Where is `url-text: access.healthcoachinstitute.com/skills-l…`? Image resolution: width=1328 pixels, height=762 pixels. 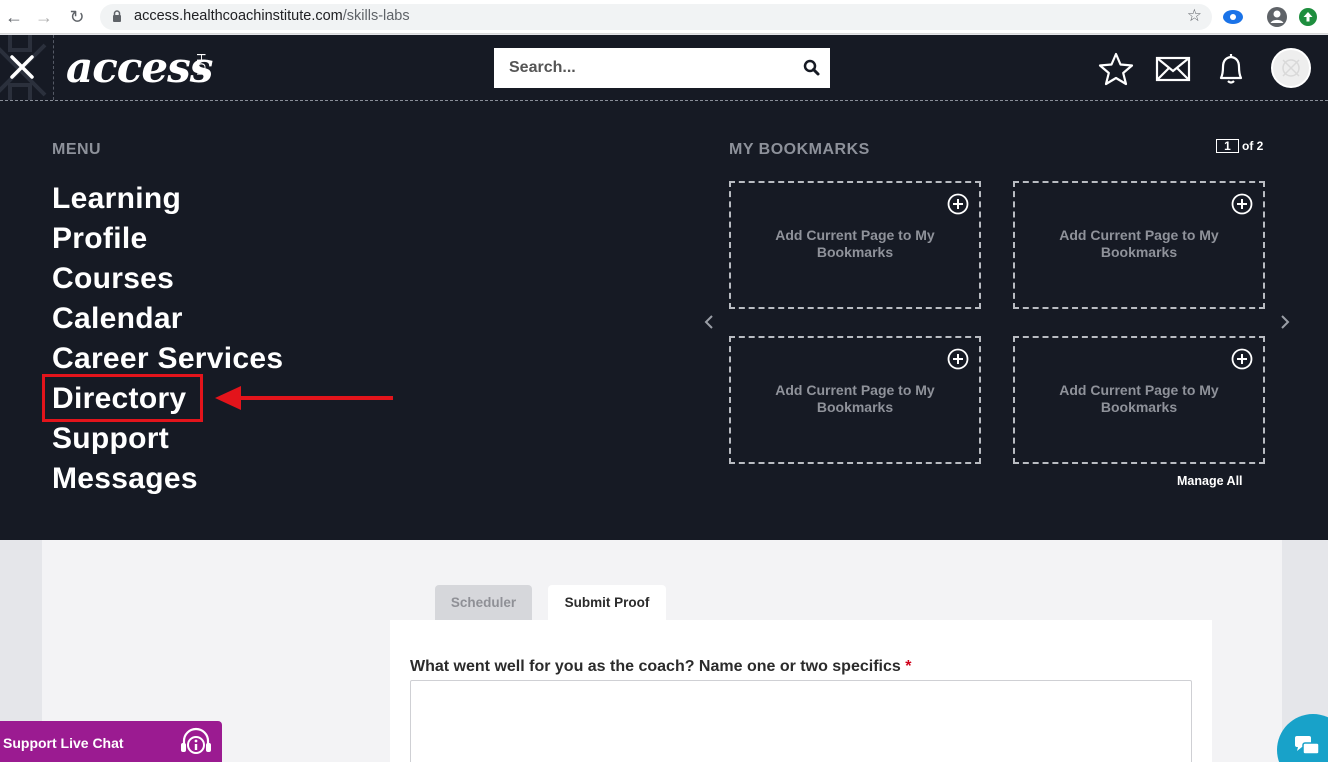
url-text: access.healthcoachinstitute.com/skills-l… is located at coordinates (272, 16).